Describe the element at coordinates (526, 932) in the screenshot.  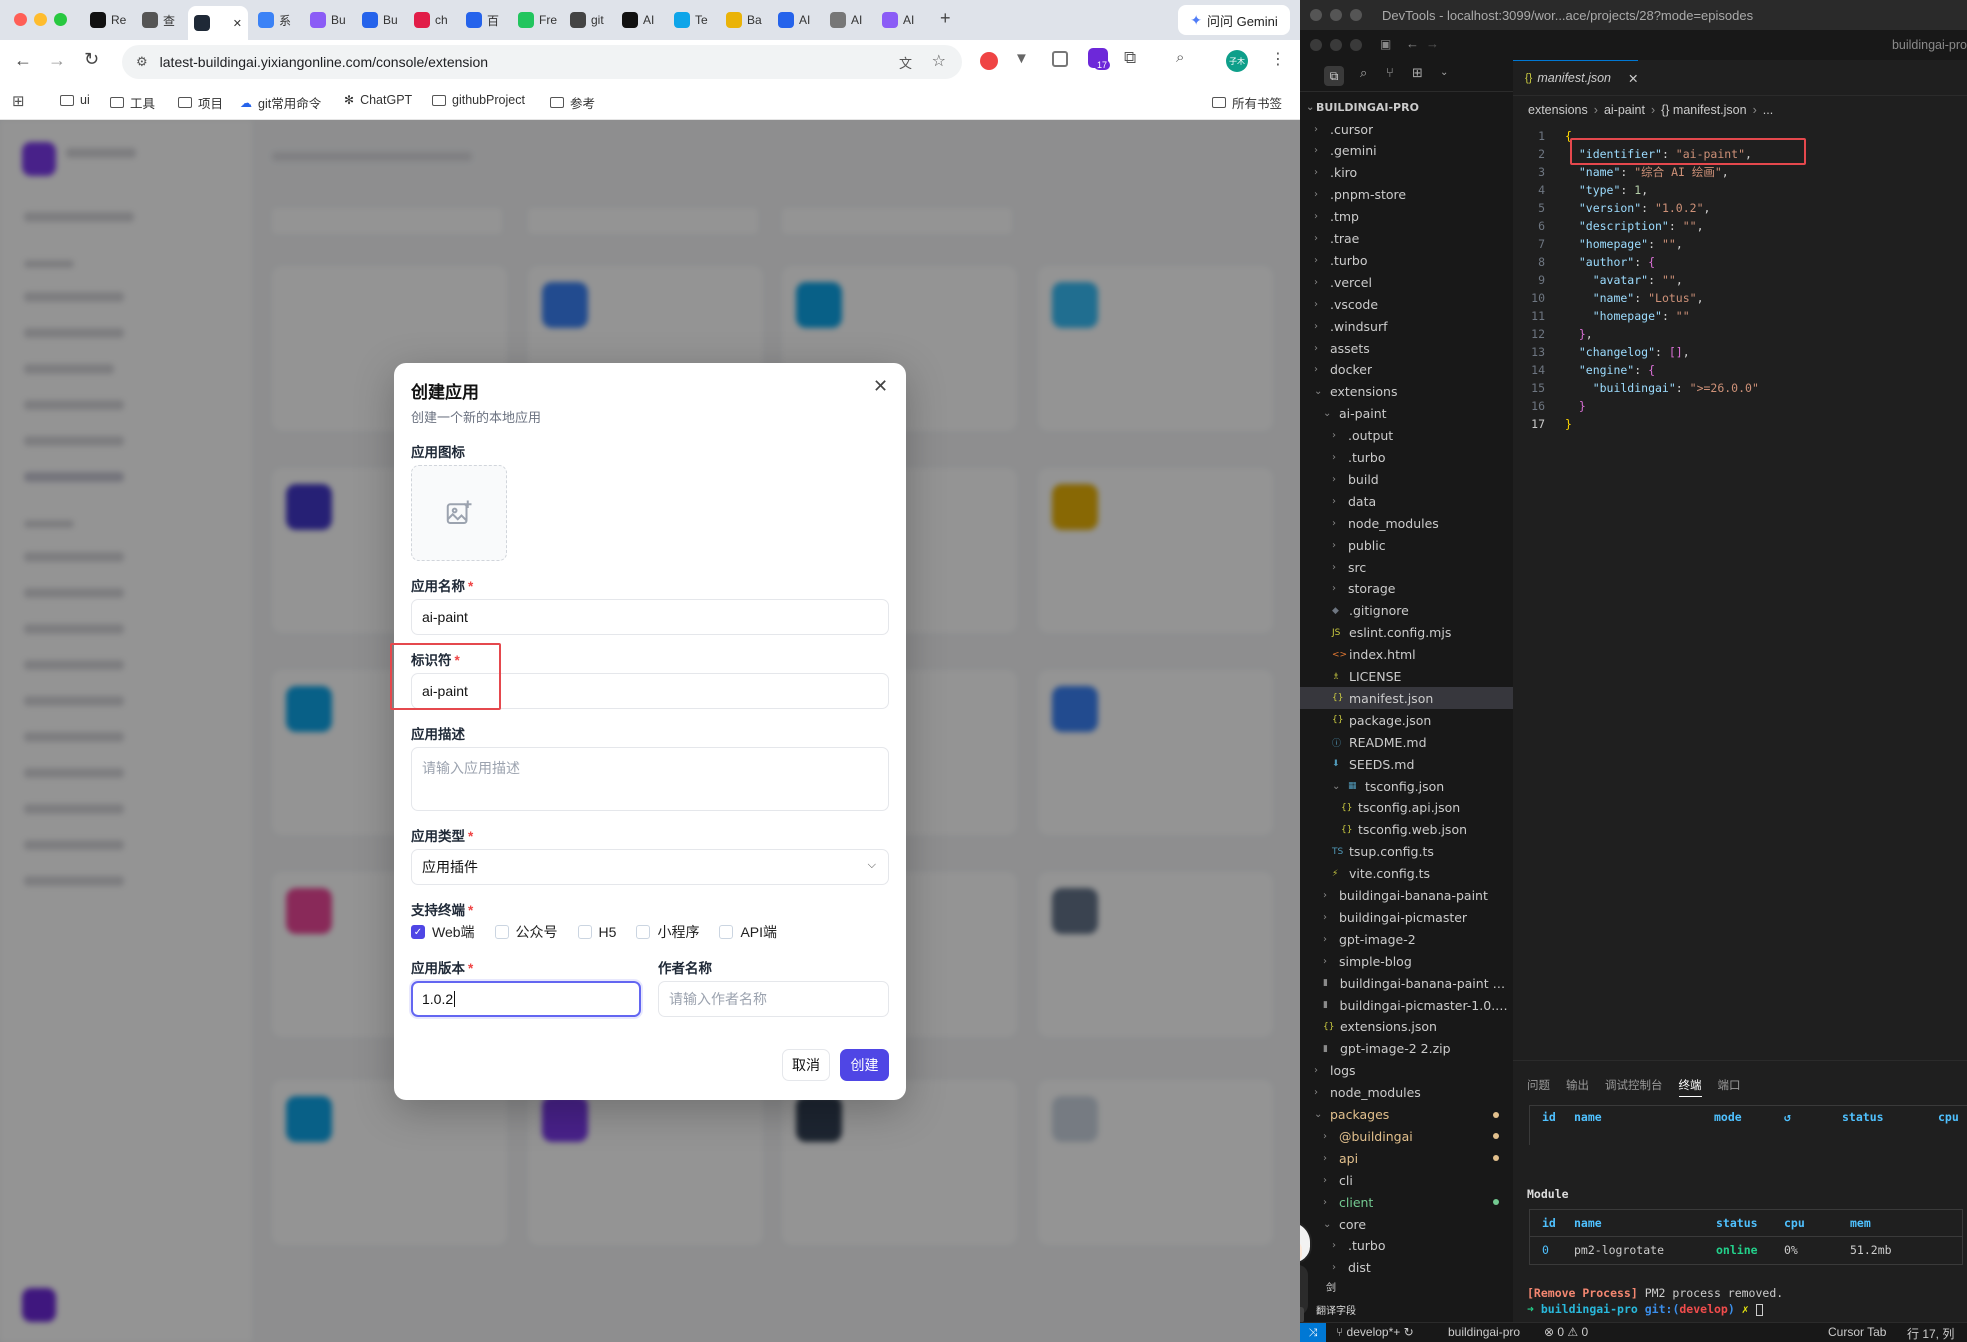
I see `terminal-option: 公众号` at that location.